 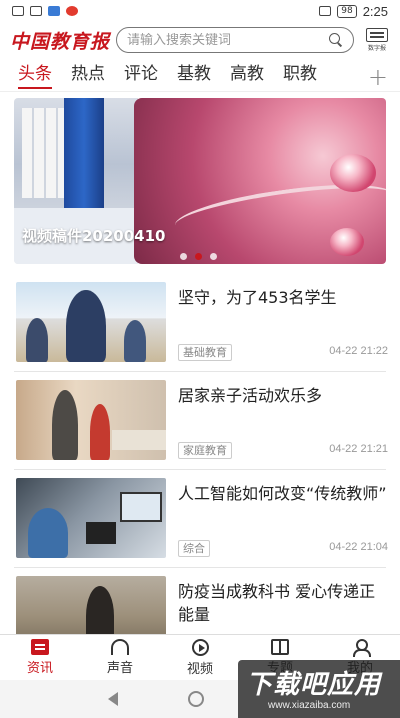 I want to click on status-bar: 98 2:25, so click(x=200, y=11).